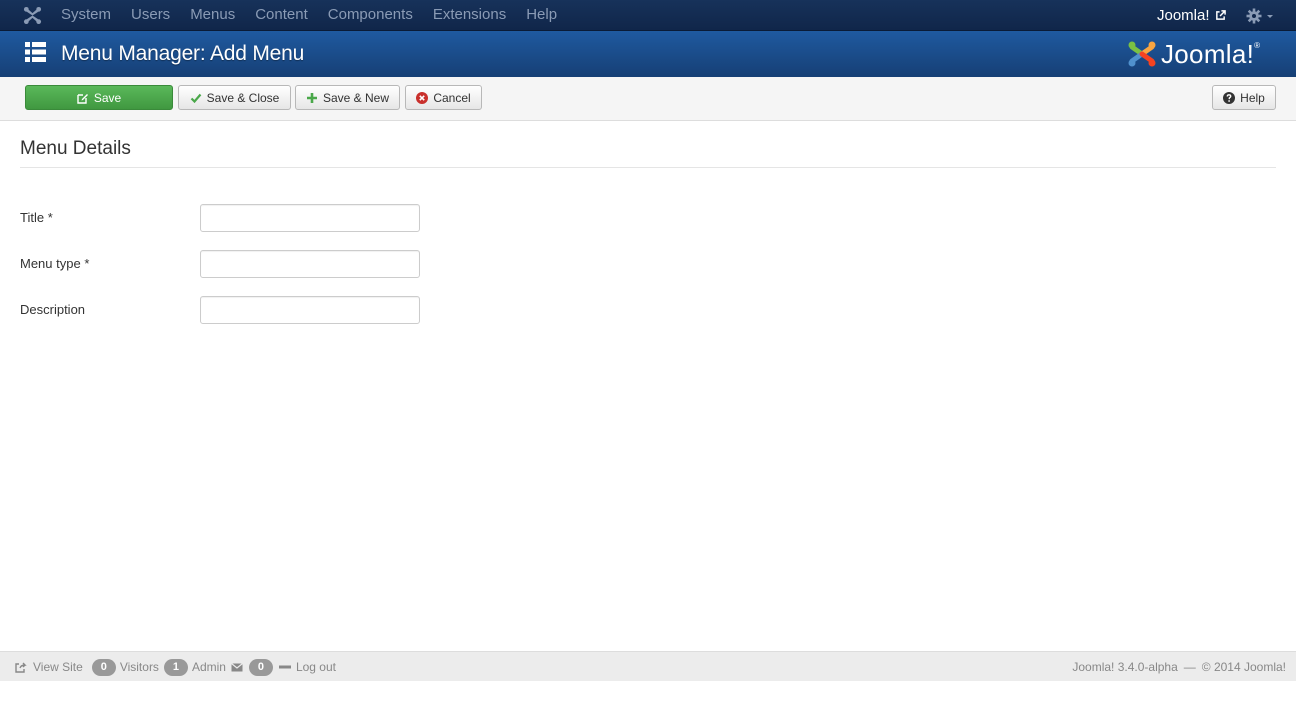 The width and height of the screenshot is (1296, 711). What do you see at coordinates (1243, 667) in the screenshot?
I see `copyright-text: © 2014 Joomla!` at bounding box center [1243, 667].